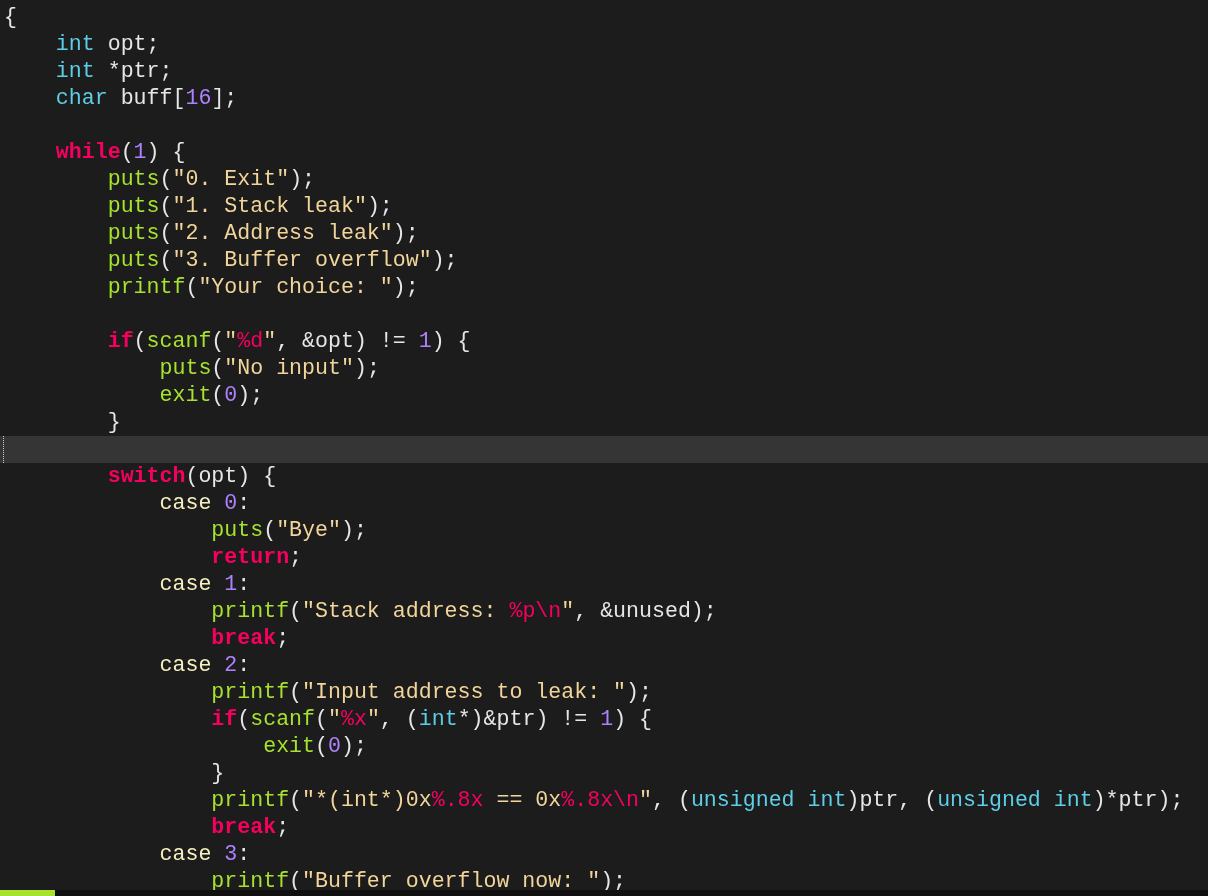 The height and width of the screenshot is (896, 1208). I want to click on code-line: int opt;, so click(107, 44).